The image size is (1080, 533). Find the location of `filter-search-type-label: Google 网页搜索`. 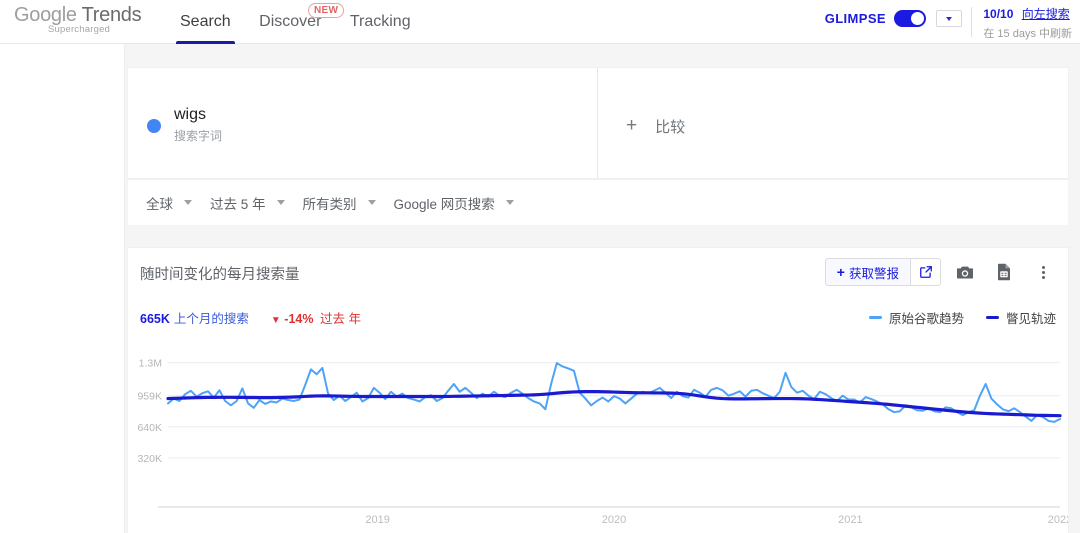

filter-search-type-label: Google 网页搜索 is located at coordinates (444, 204).